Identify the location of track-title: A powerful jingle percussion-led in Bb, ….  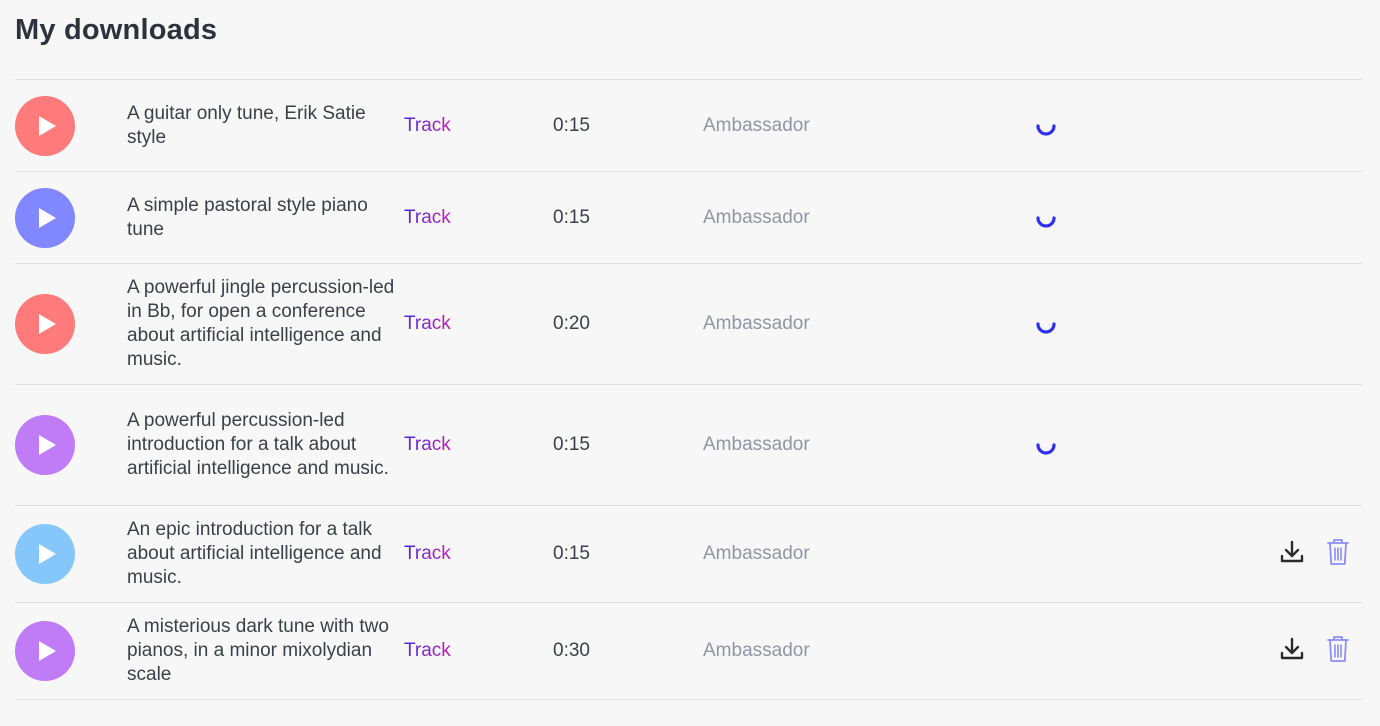
(261, 323).